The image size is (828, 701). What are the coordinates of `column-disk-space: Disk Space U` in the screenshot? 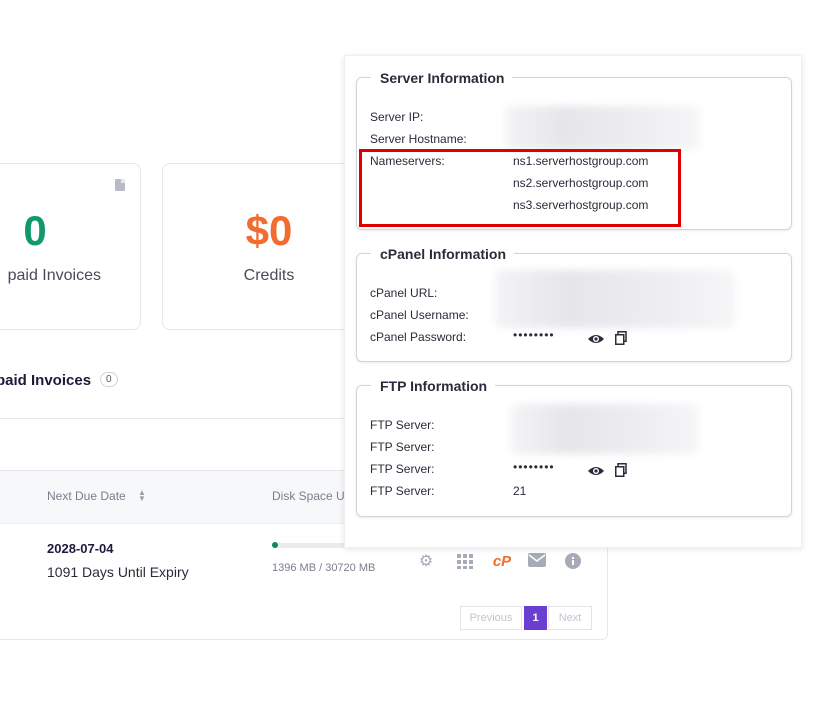 It's located at (308, 496).